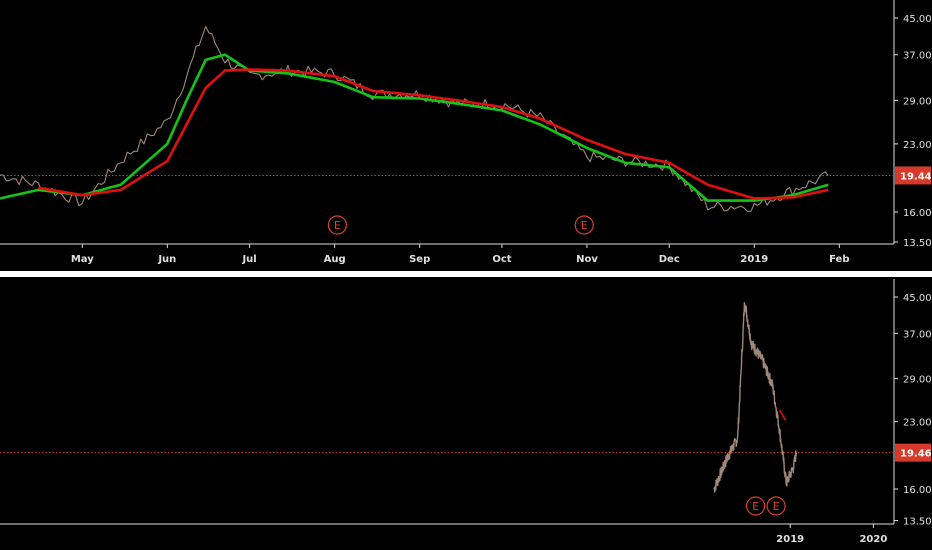  Describe the element at coordinates (916, 454) in the screenshot. I see `last-price-label: 19.46` at that location.